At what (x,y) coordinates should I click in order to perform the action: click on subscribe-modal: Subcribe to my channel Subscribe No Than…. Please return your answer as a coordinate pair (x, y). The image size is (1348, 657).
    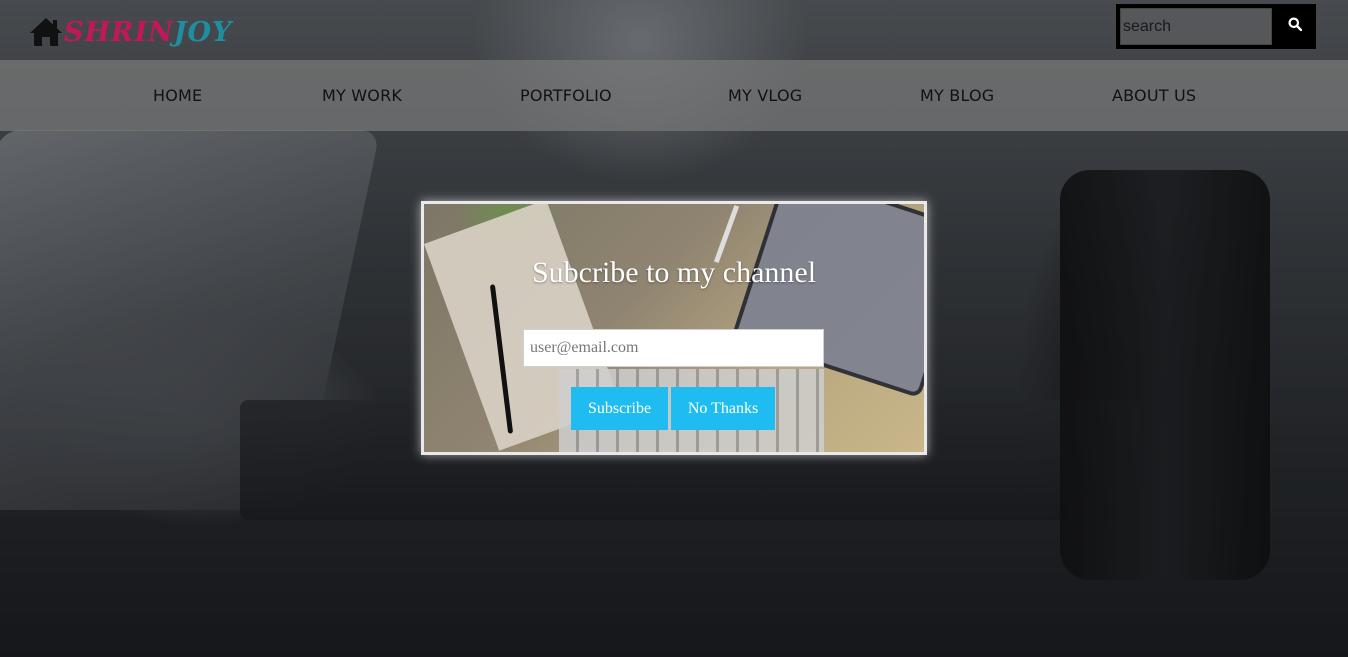
    Looking at the image, I should click on (674, 328).